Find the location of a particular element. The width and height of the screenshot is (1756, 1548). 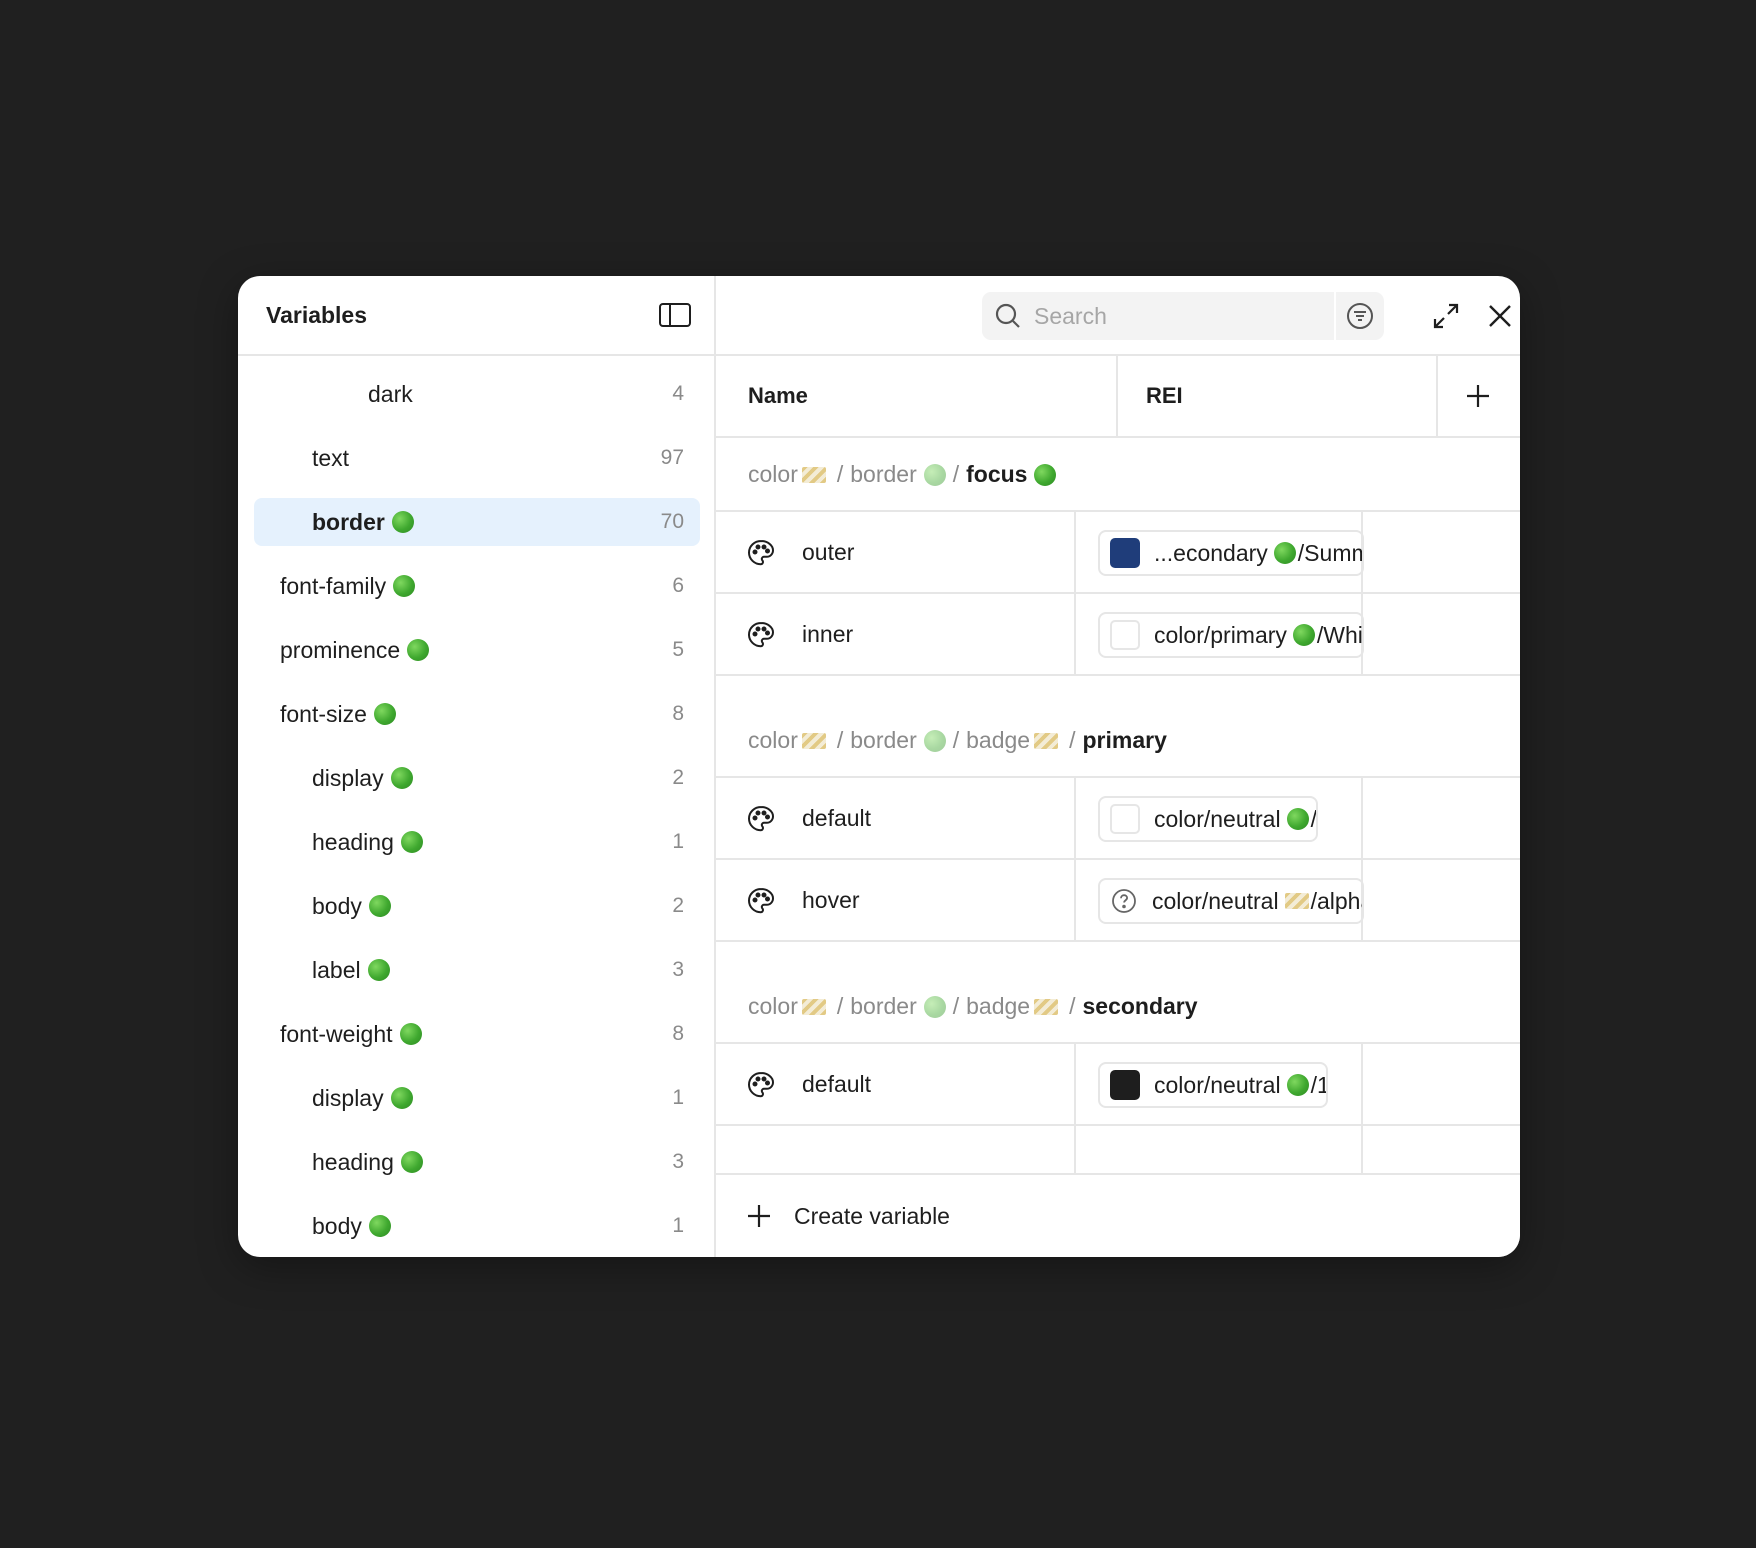

add-mode-button is located at coordinates (1478, 396).